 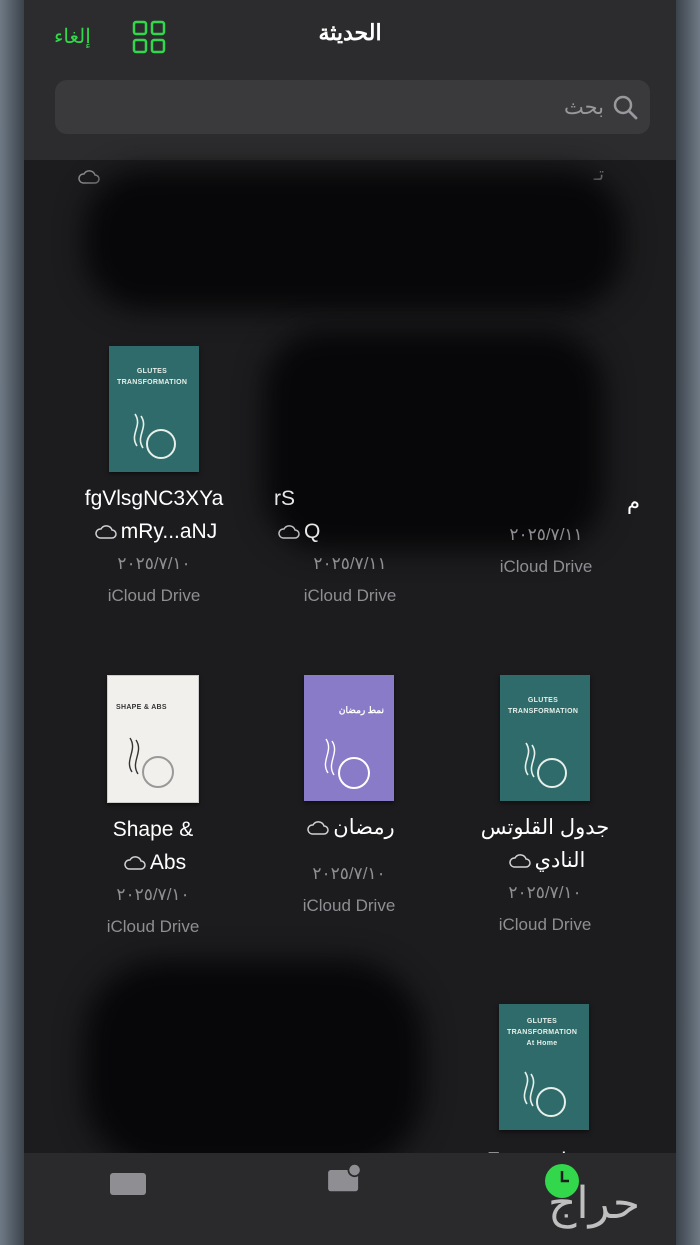 I want to click on file-thumbnail: GLUTES TRANSFORMATION At Home, so click(x=544, y=1067).